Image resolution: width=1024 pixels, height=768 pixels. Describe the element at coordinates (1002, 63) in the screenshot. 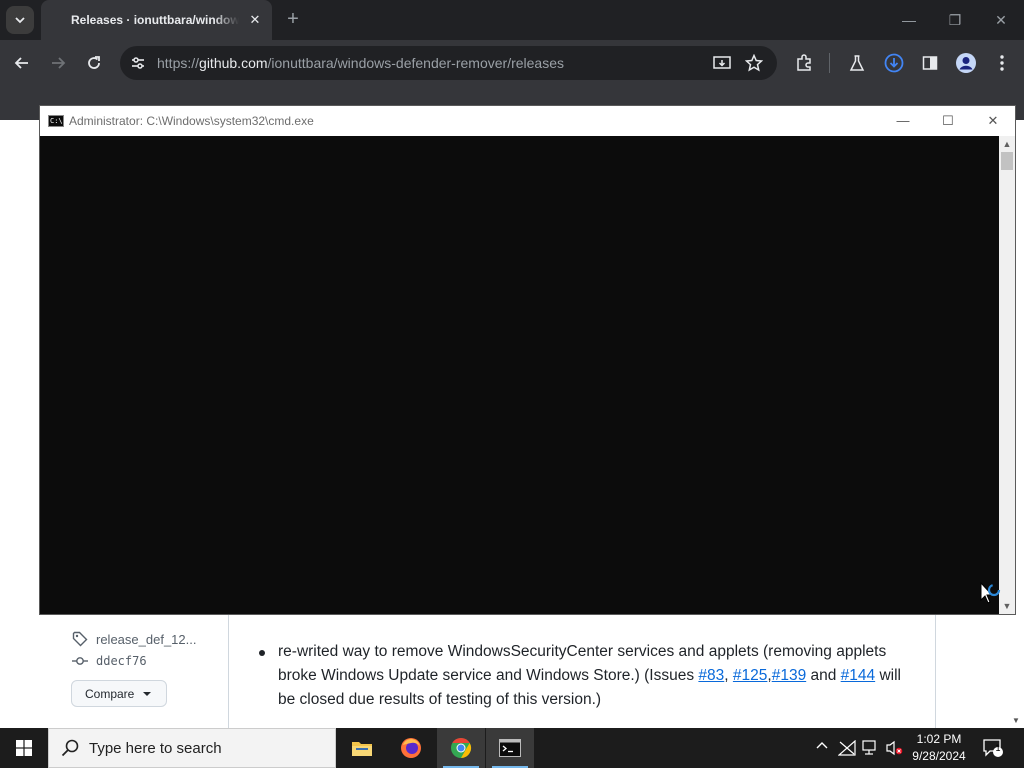

I see `menu-icon` at that location.